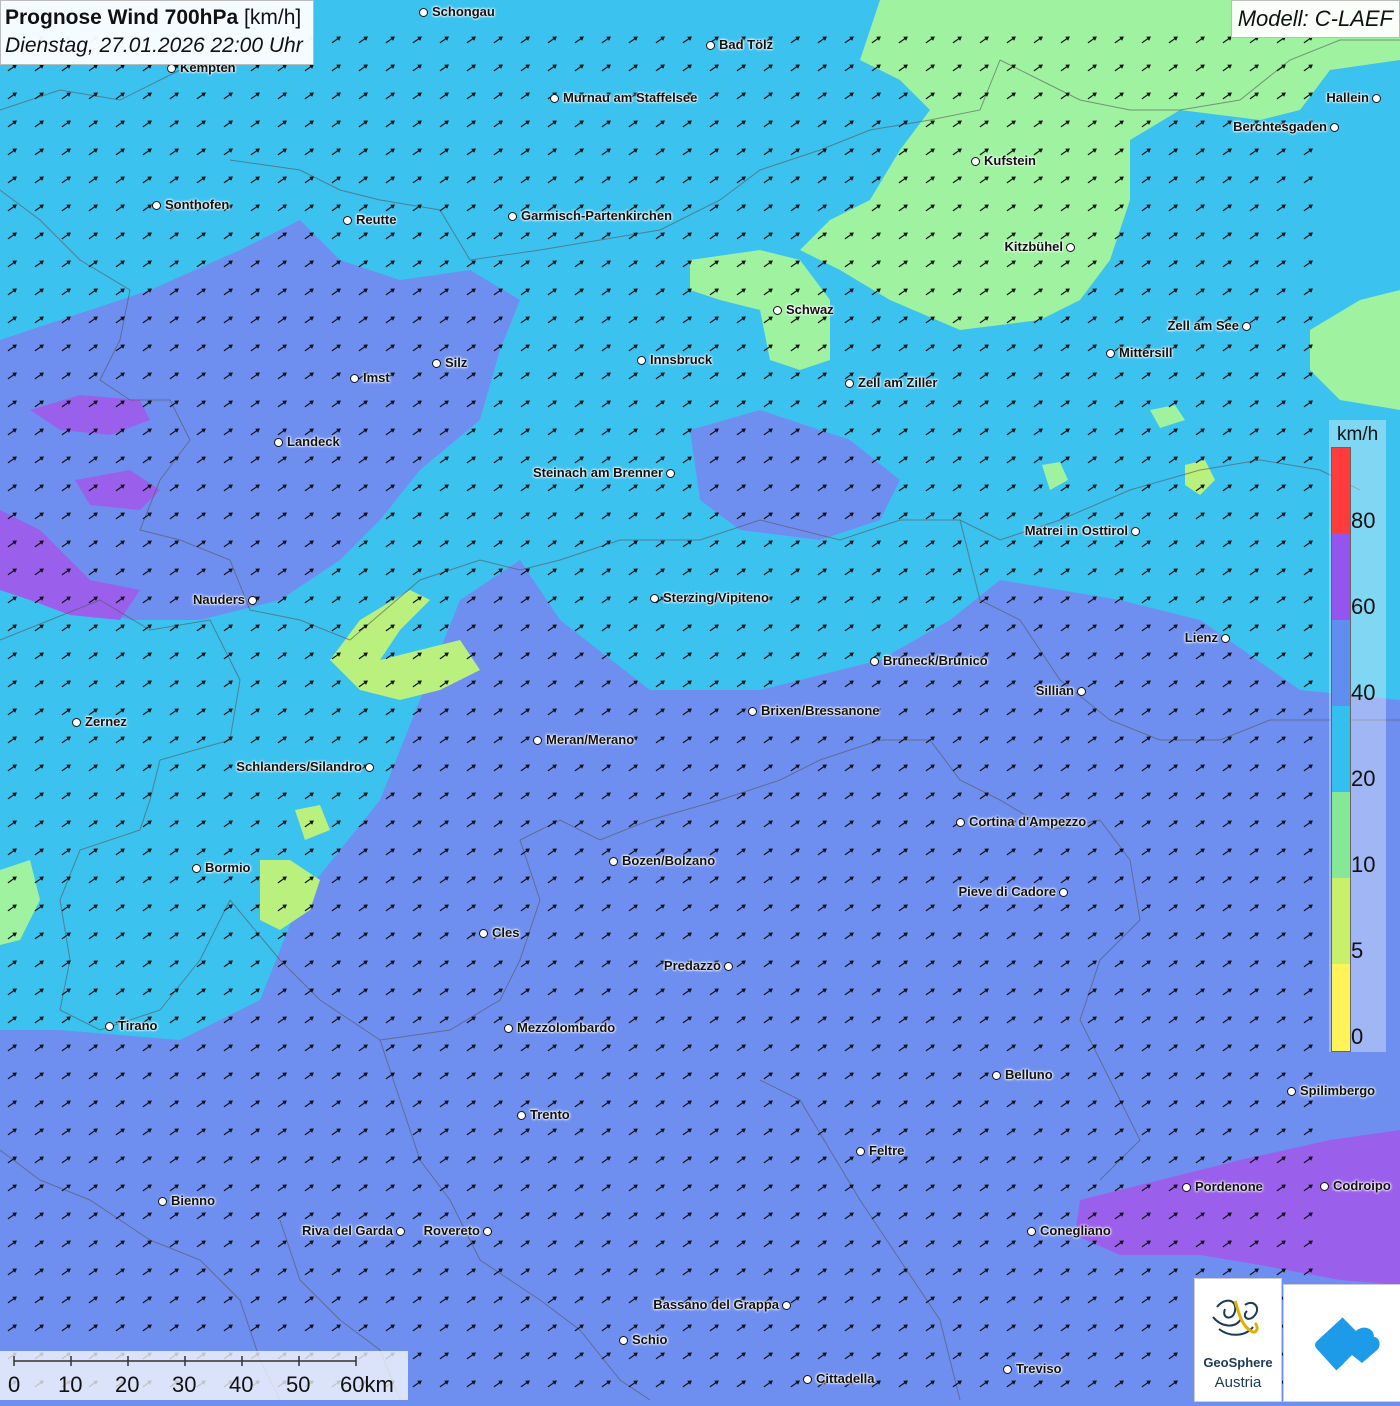 The width and height of the screenshot is (1400, 1406). What do you see at coordinates (716, 597) in the screenshot?
I see `city-label: Sterzing/Vipiteno` at bounding box center [716, 597].